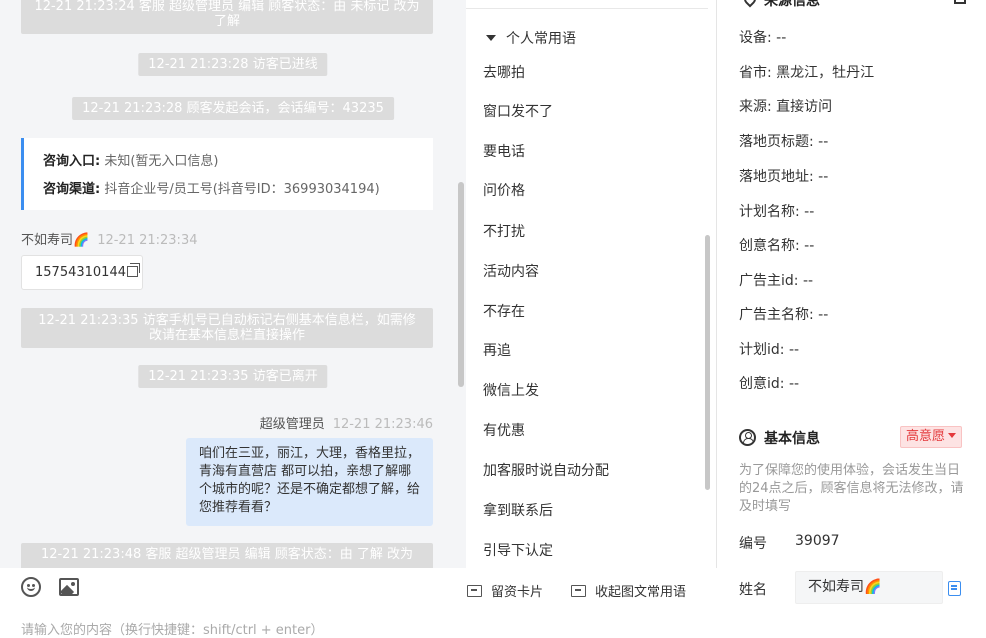 This screenshot has height=638, width=986. What do you see at coordinates (784, 142) in the screenshot?
I see `field-landing-title: 落地页标题: --` at bounding box center [784, 142].